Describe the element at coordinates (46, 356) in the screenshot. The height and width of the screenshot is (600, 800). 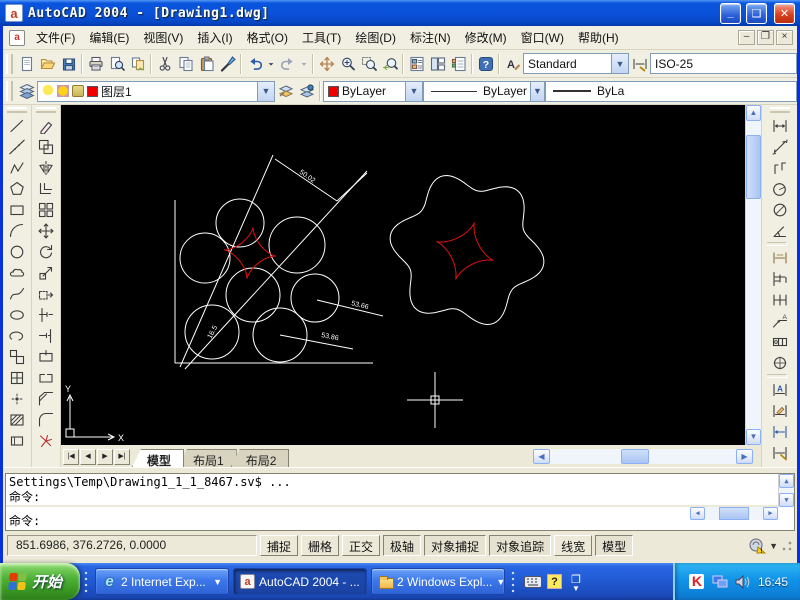
I see `break-at-point-button` at that location.